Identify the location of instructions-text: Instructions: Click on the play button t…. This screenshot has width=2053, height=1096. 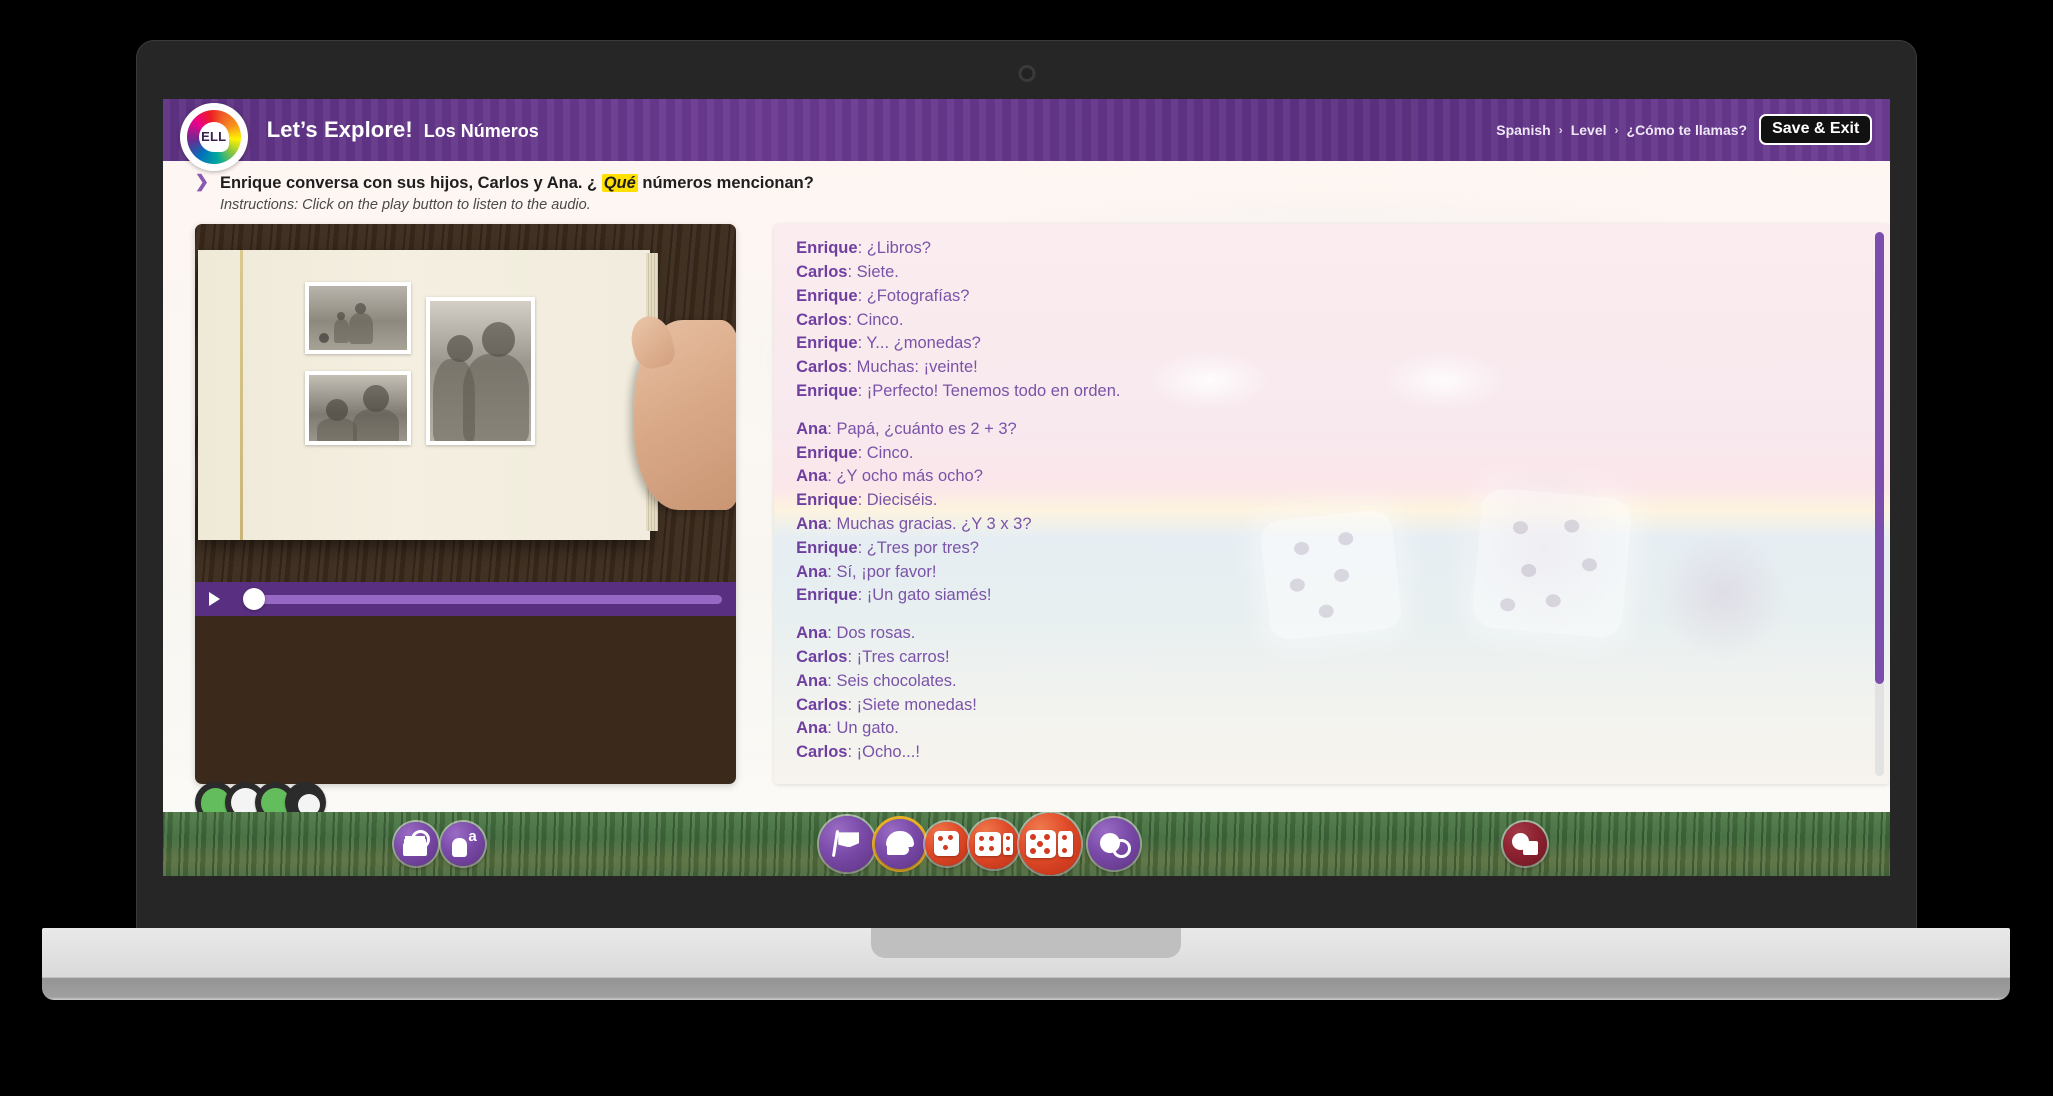
(405, 205).